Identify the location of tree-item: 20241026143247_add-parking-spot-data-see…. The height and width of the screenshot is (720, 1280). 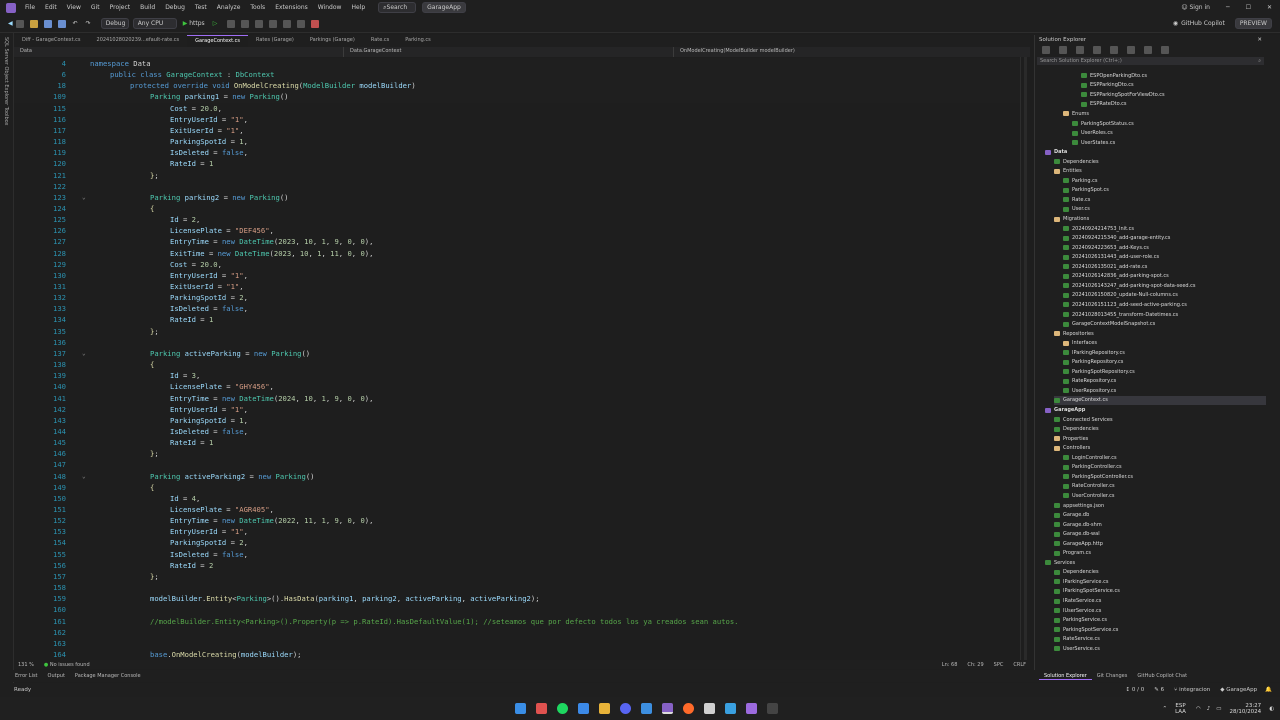
(1129, 286).